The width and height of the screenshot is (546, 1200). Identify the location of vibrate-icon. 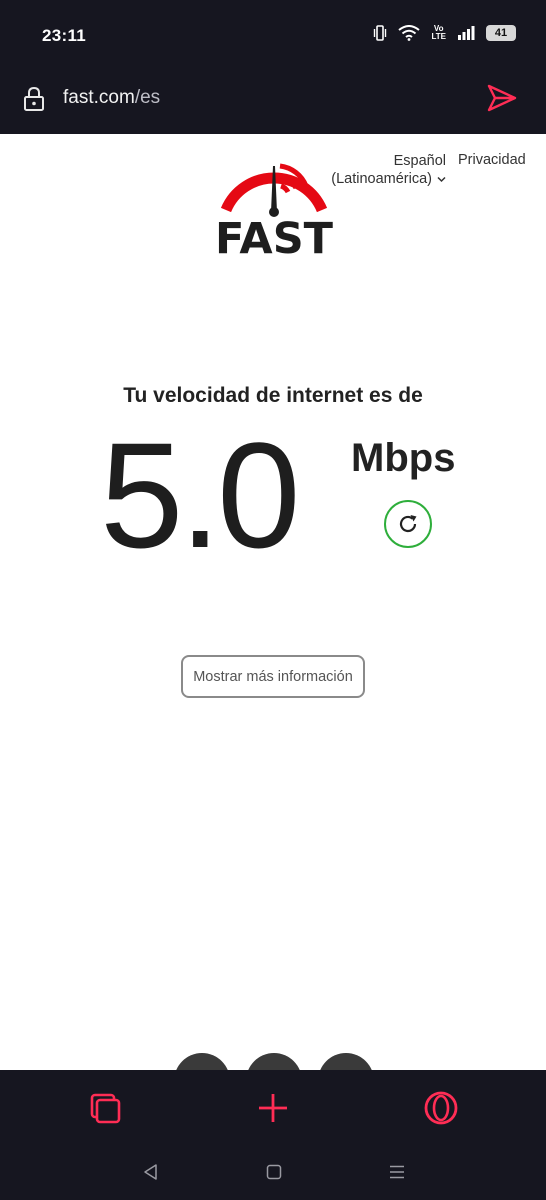
(380, 33).